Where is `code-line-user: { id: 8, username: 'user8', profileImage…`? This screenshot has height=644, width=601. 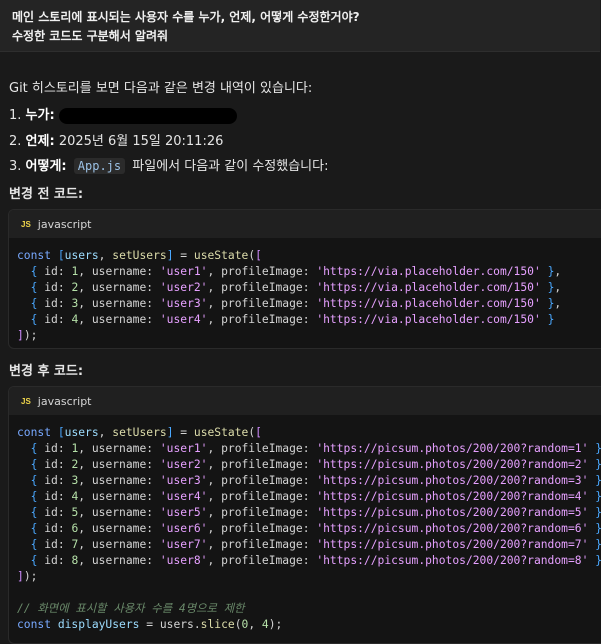 code-line-user: { id: 8, username: 'user8', profileImage… is located at coordinates (309, 560).